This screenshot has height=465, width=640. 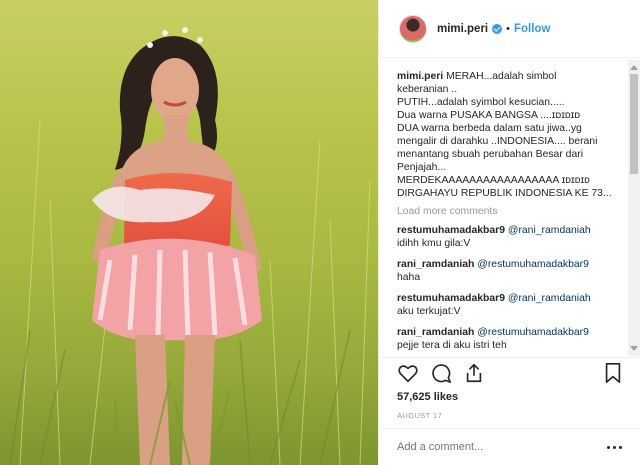 What do you see at coordinates (532, 29) in the screenshot?
I see `follow-button: Follow` at bounding box center [532, 29].